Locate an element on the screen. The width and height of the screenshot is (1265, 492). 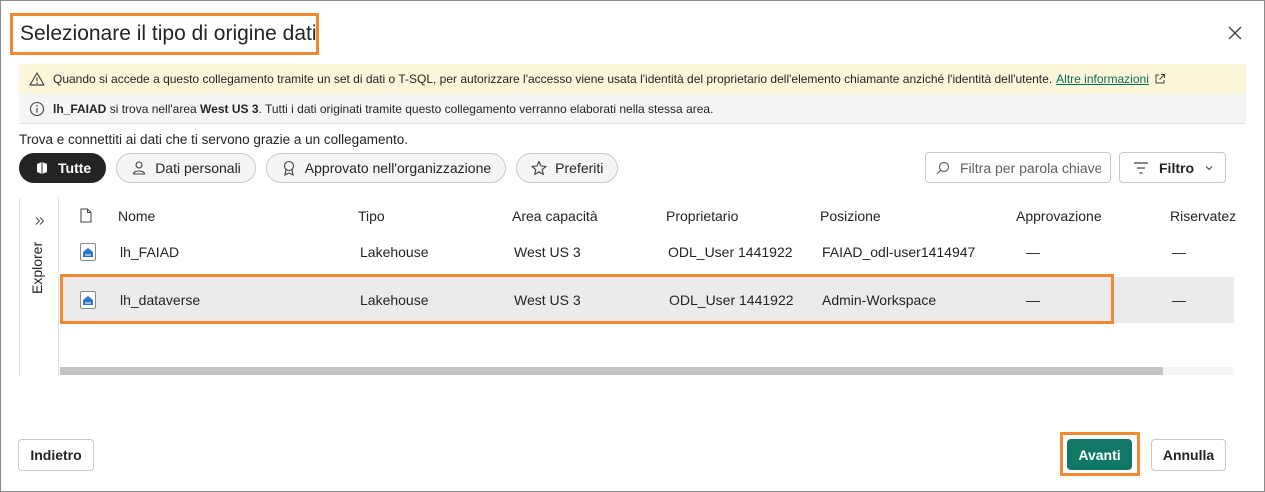
column-header-type: Tipo is located at coordinates (371, 215).